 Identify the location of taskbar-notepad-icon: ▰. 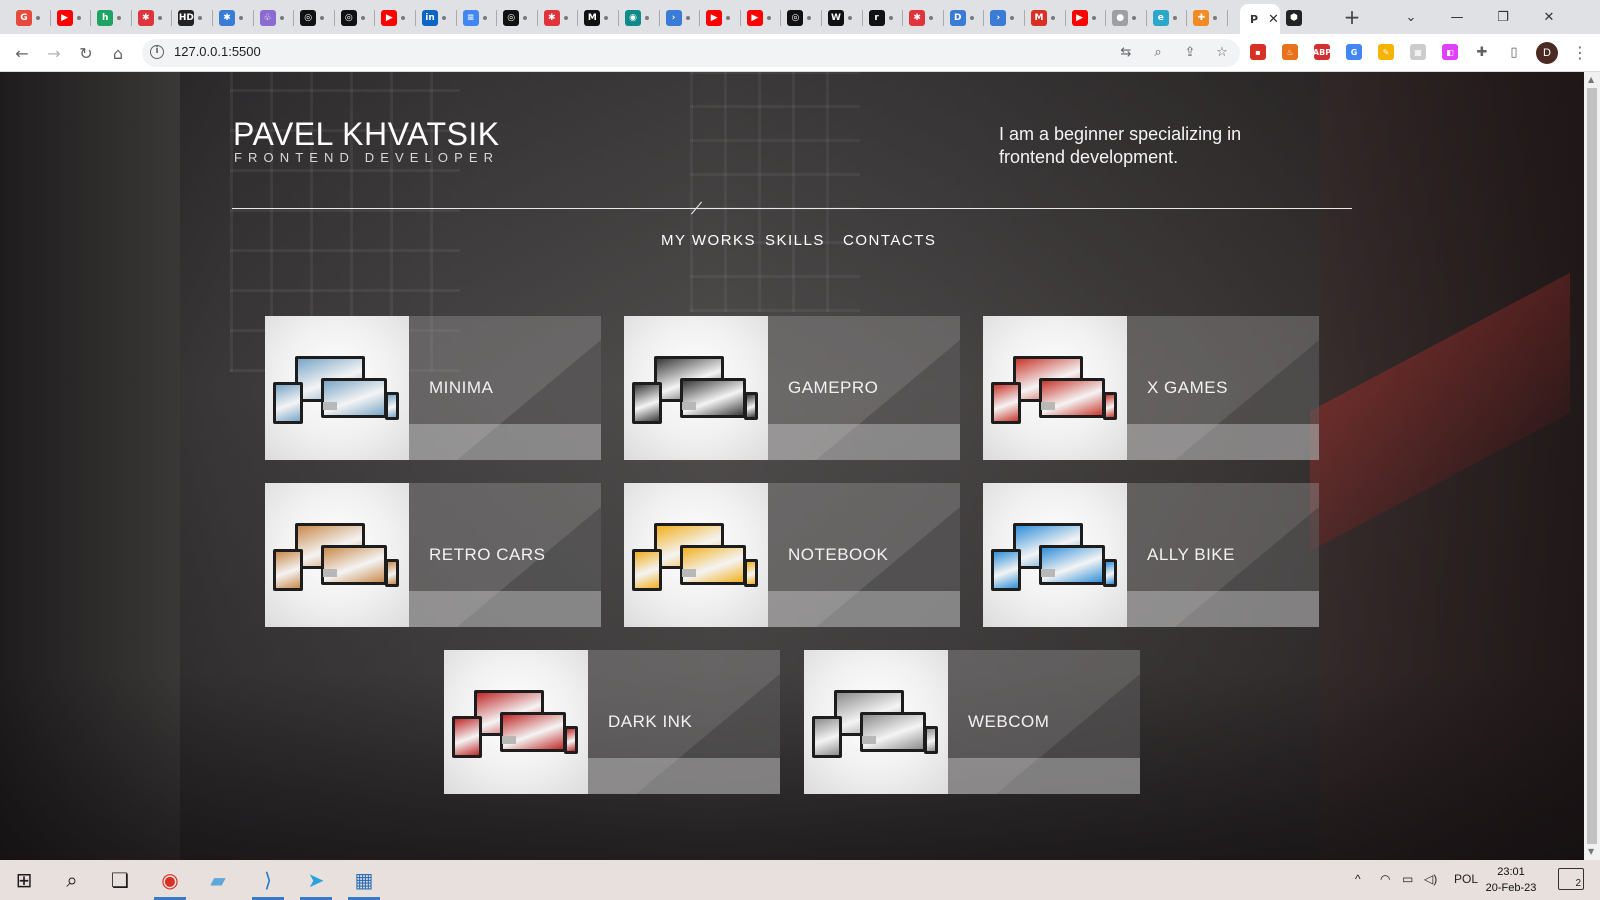
(218, 880).